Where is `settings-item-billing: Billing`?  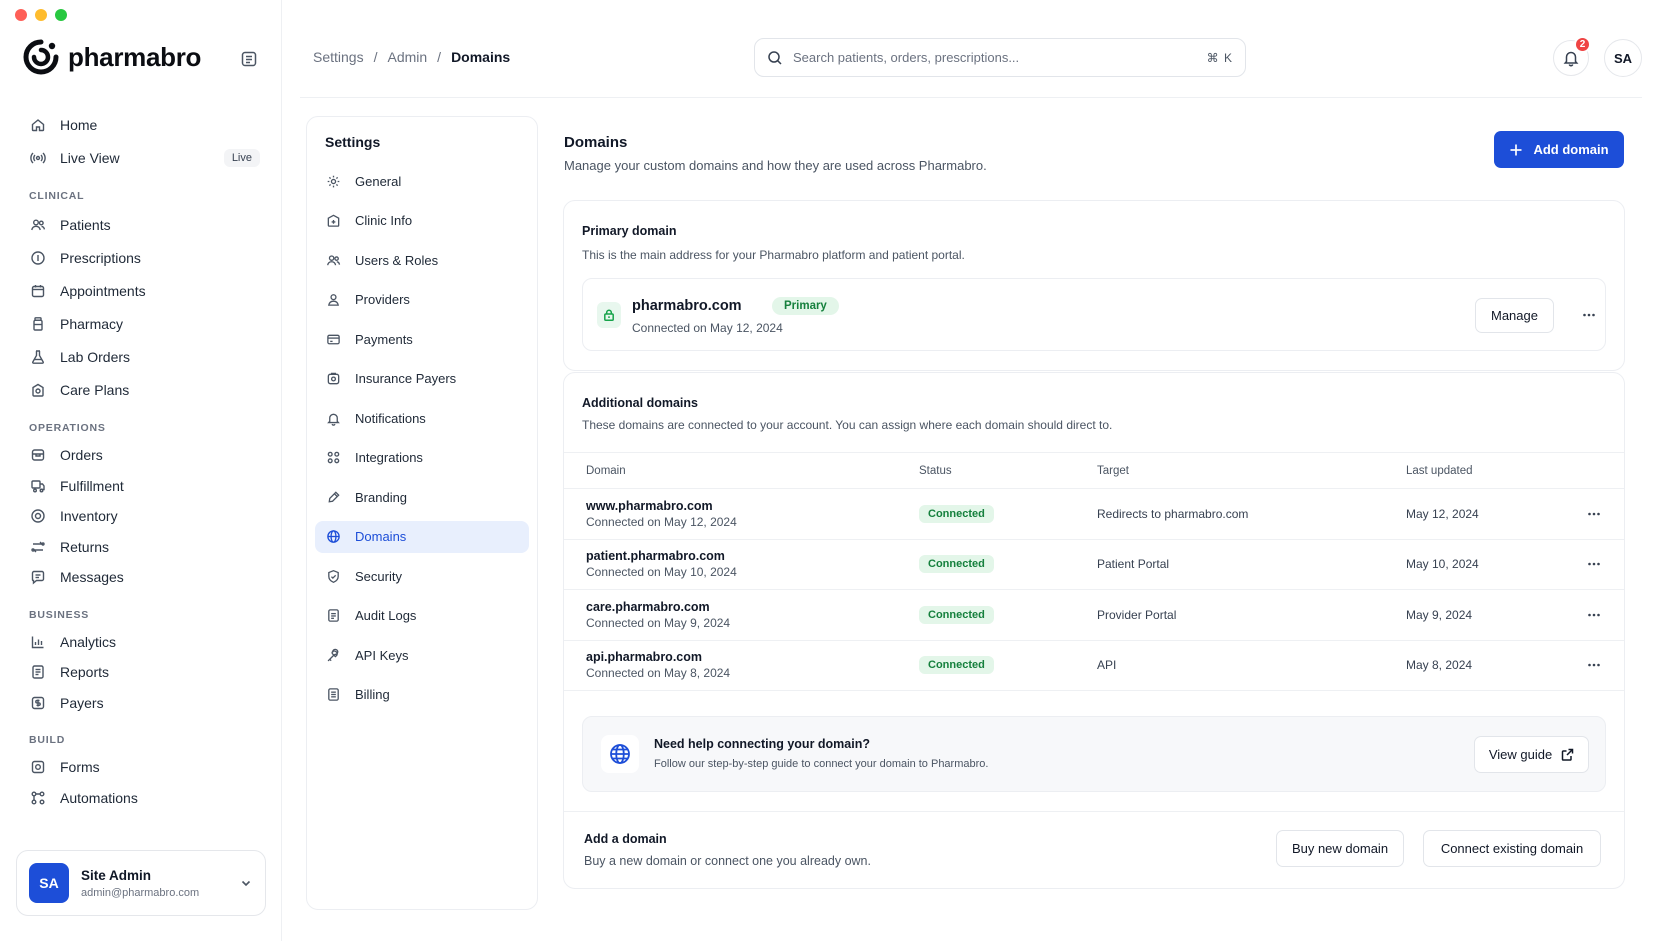 settings-item-billing: Billing is located at coordinates (422, 695).